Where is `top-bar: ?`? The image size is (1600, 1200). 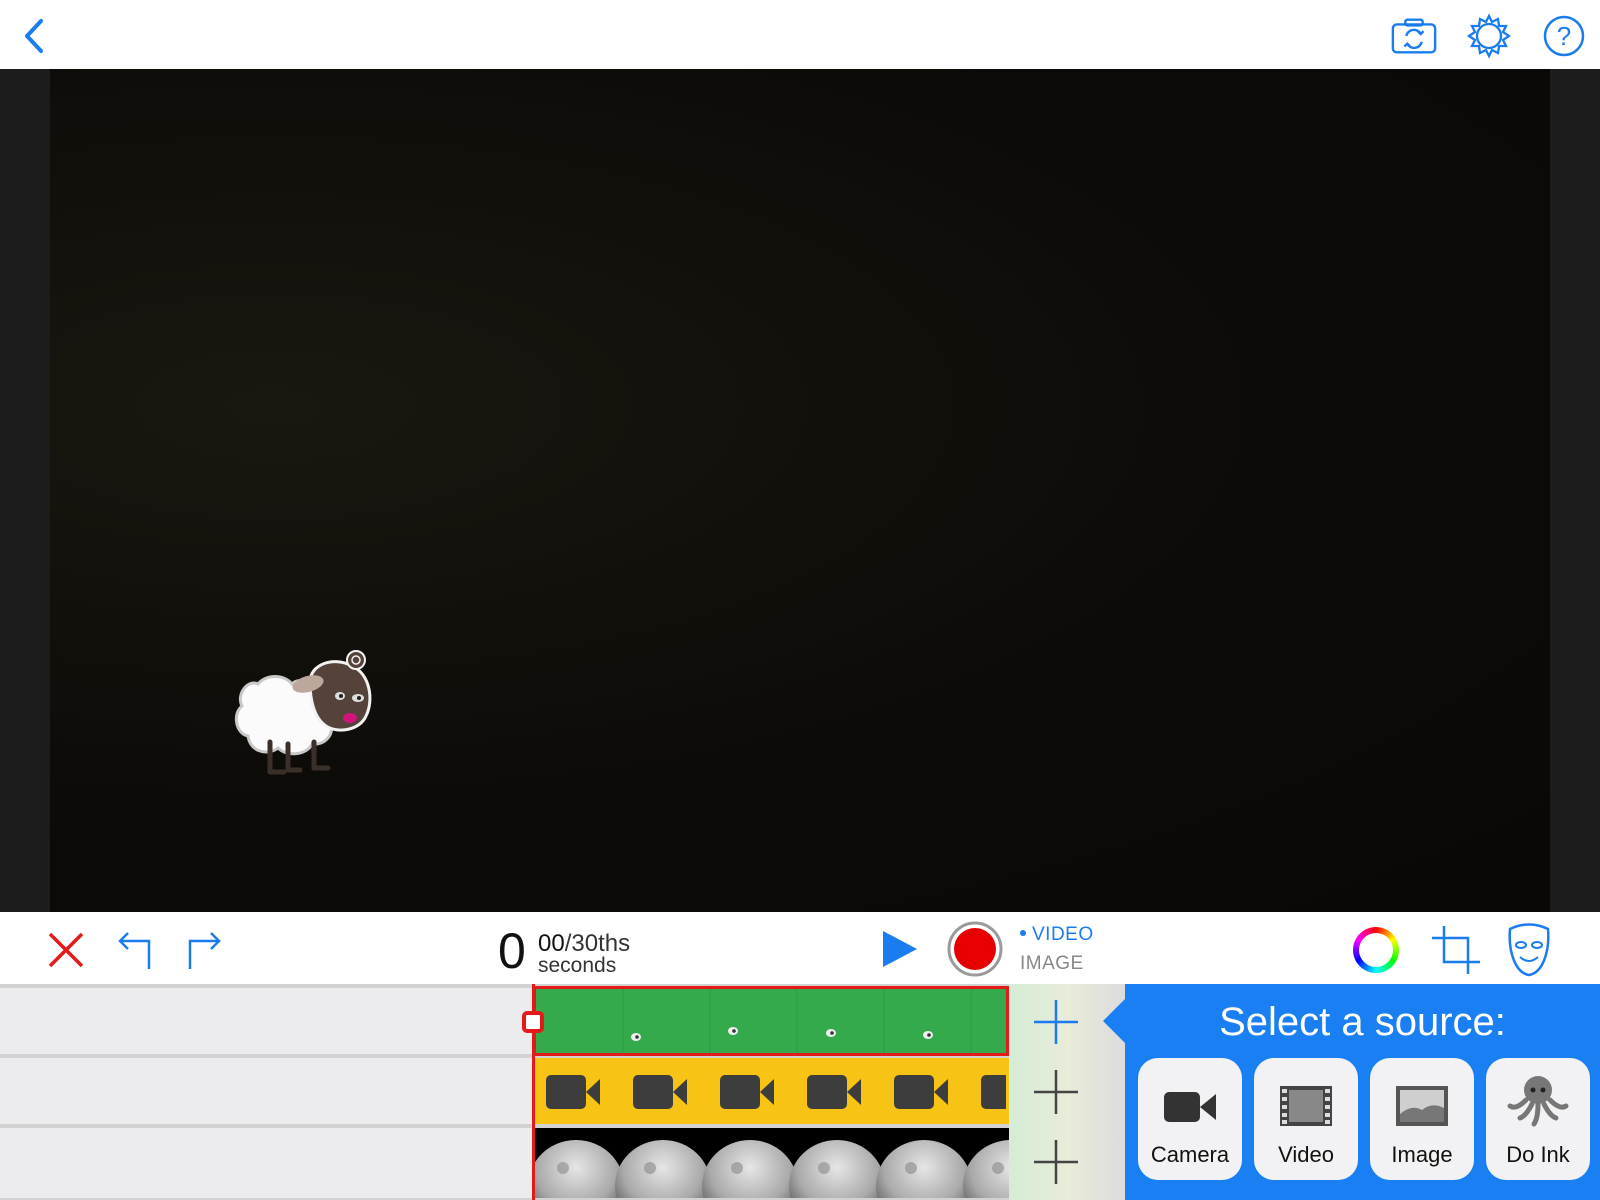 top-bar: ? is located at coordinates (800, 34).